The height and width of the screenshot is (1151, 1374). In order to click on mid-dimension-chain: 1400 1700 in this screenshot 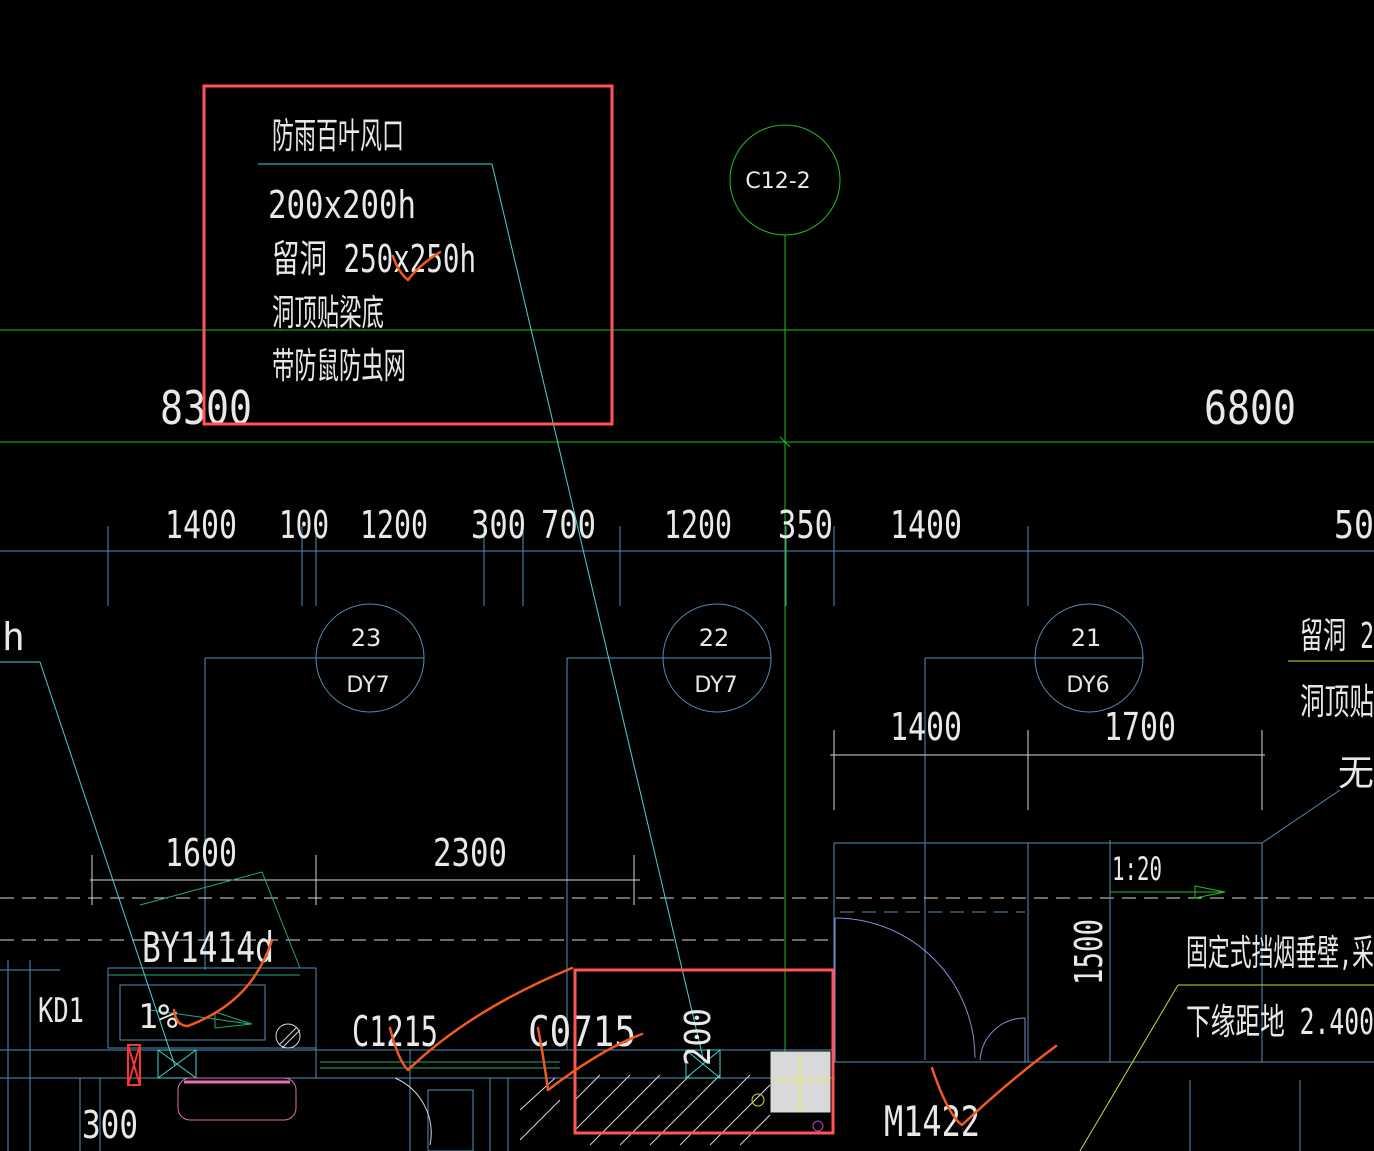, I will do `click(1047, 757)`.